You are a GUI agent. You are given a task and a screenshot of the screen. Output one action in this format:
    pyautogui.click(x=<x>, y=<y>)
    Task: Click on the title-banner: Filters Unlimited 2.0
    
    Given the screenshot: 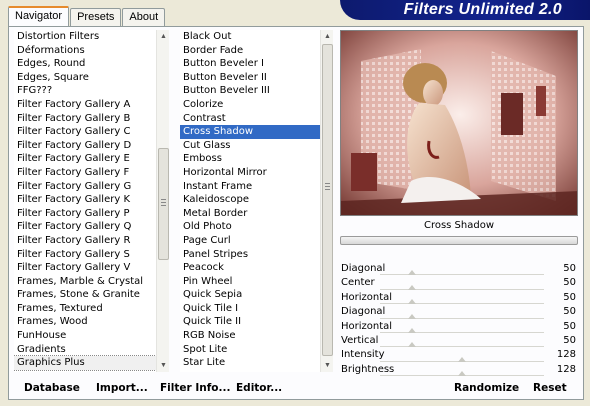 What is the action you would take?
    pyautogui.click(x=465, y=10)
    